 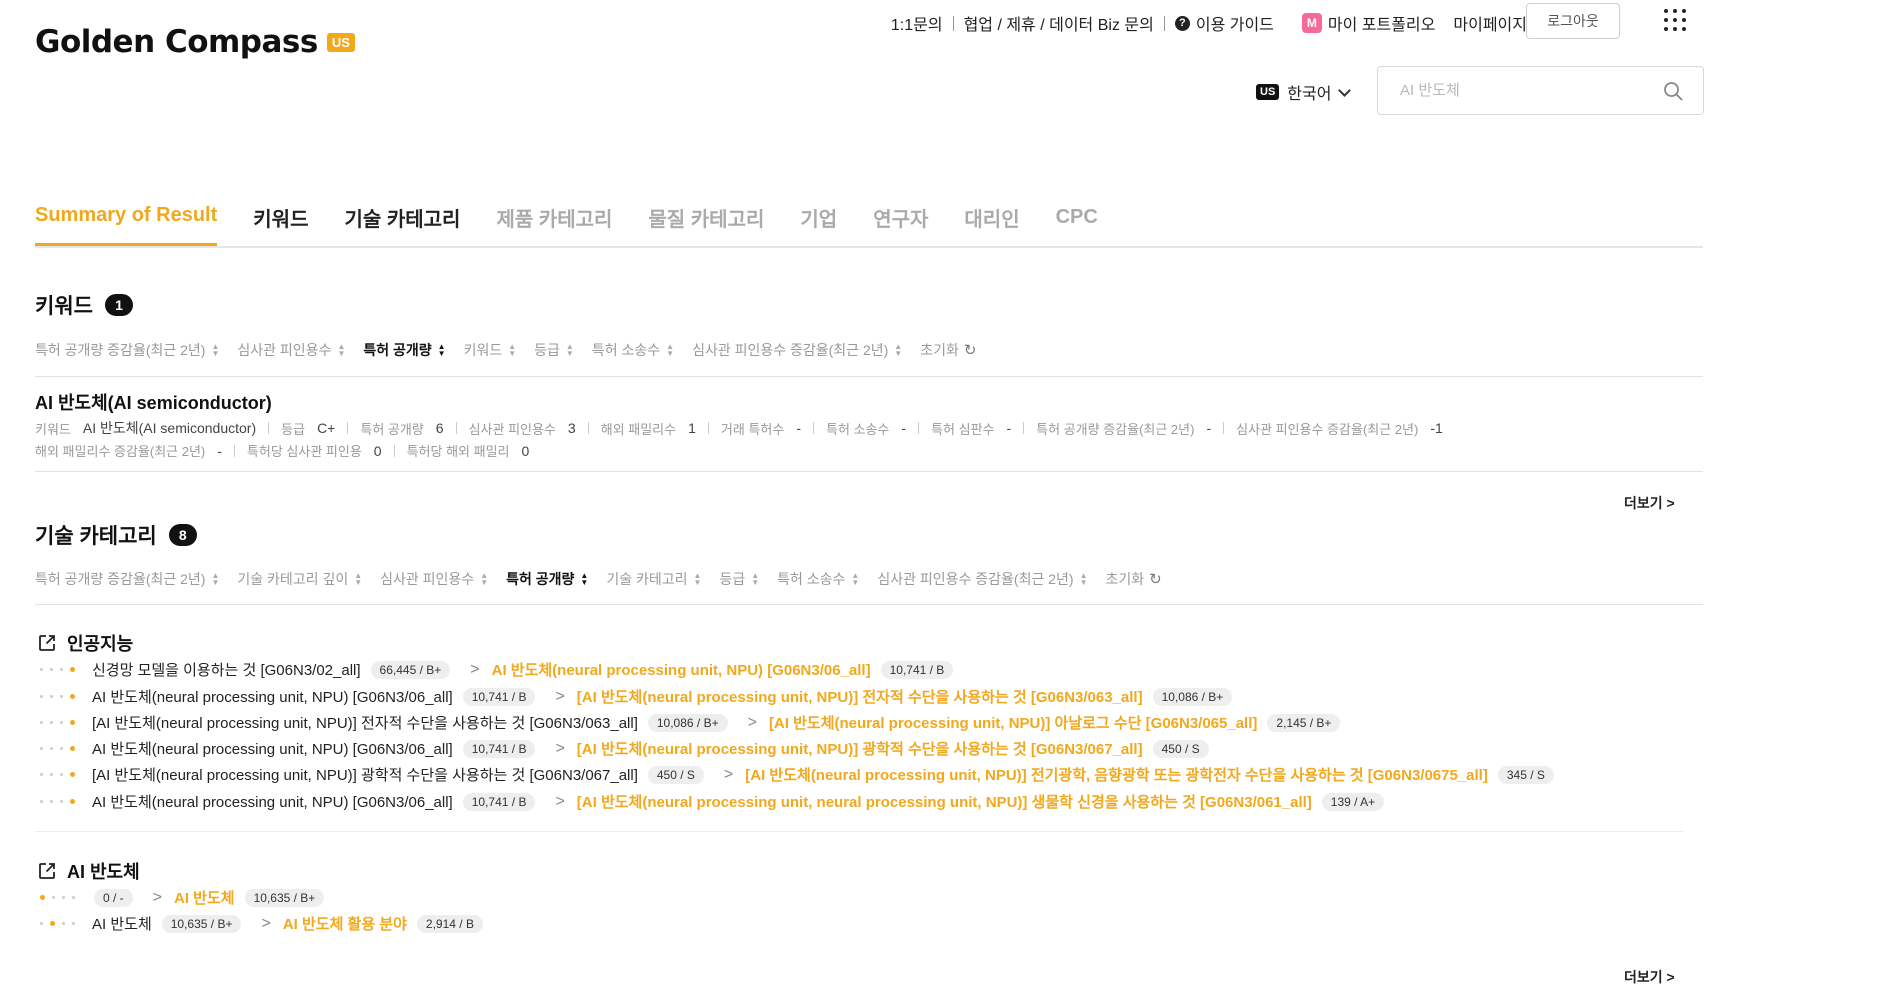 I want to click on stat-chip: 10,086 / B+, so click(x=687, y=722).